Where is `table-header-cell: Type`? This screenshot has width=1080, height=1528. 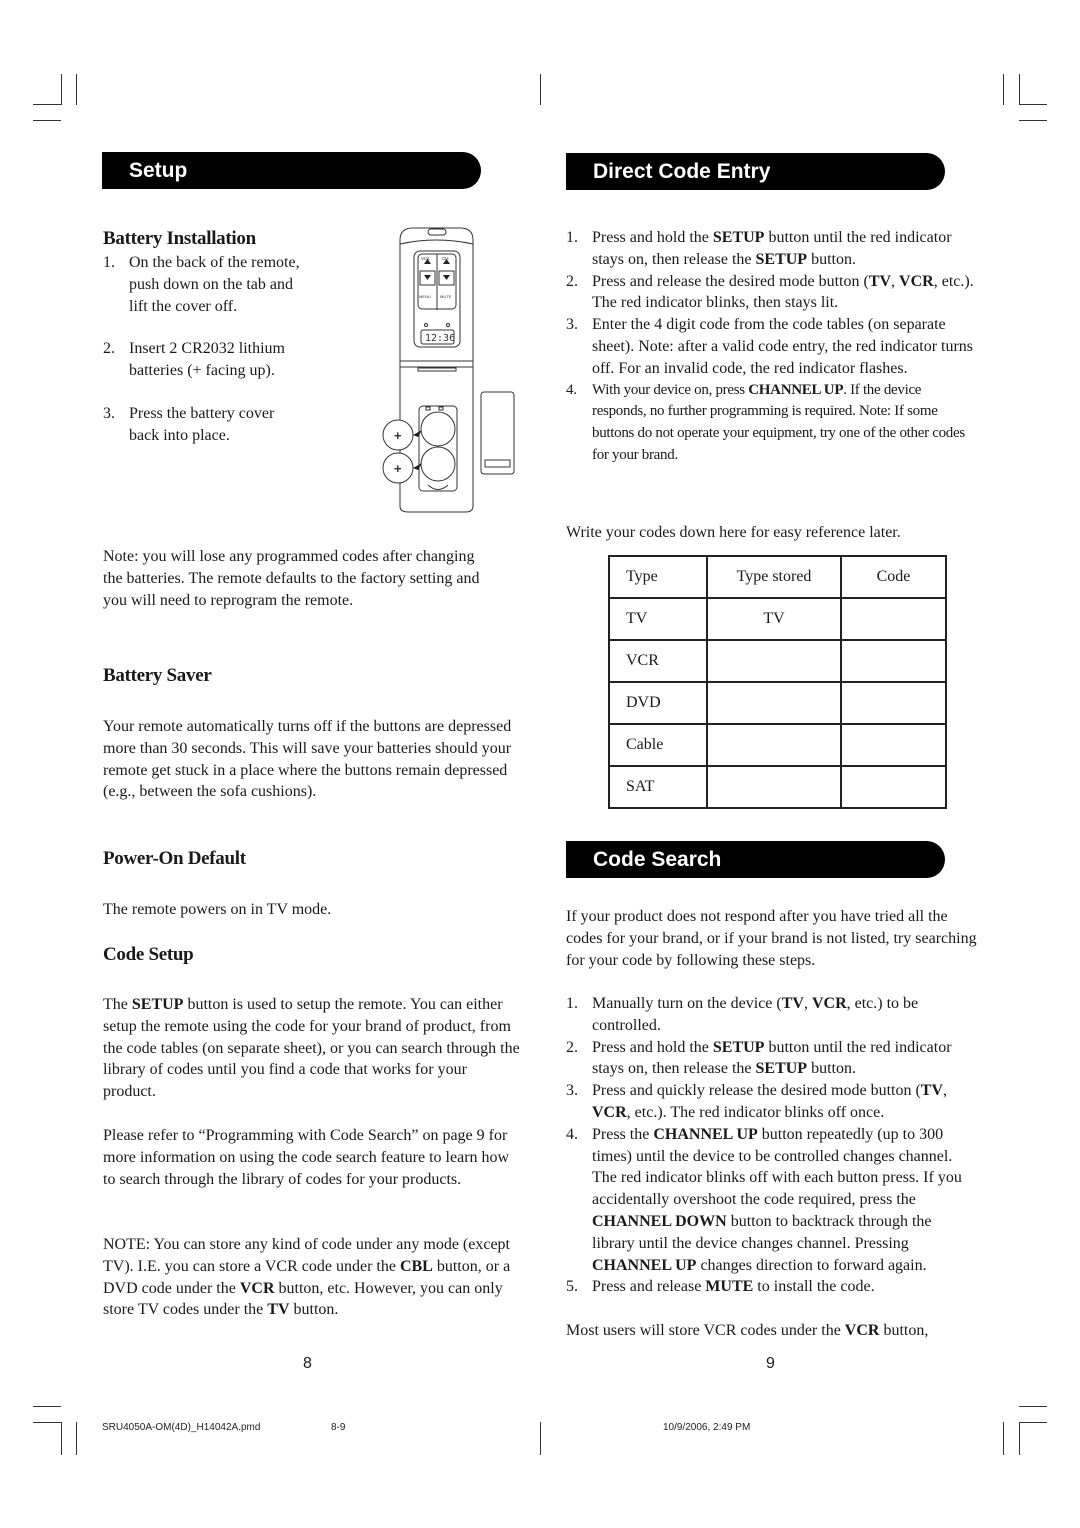 table-header-cell: Type is located at coordinates (658, 577).